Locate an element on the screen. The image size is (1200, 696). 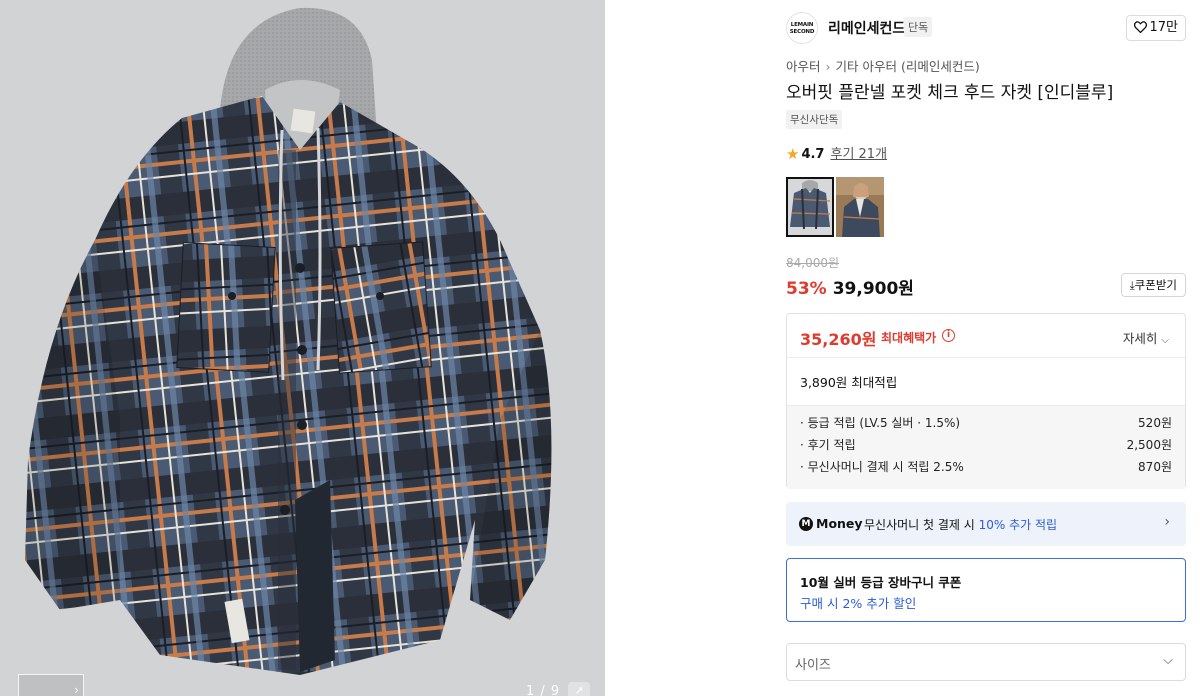
sale-price: 39,900원 is located at coordinates (873, 289).